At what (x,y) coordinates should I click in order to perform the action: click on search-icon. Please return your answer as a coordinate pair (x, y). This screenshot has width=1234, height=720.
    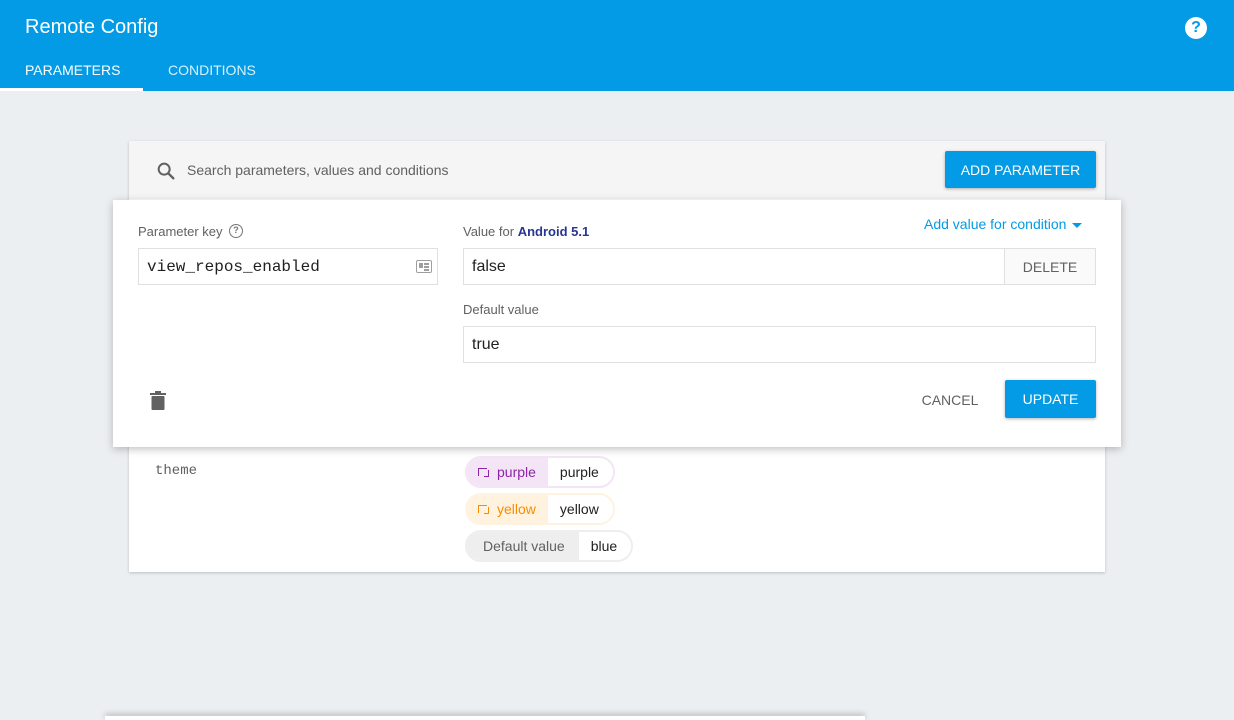
    Looking at the image, I should click on (166, 171).